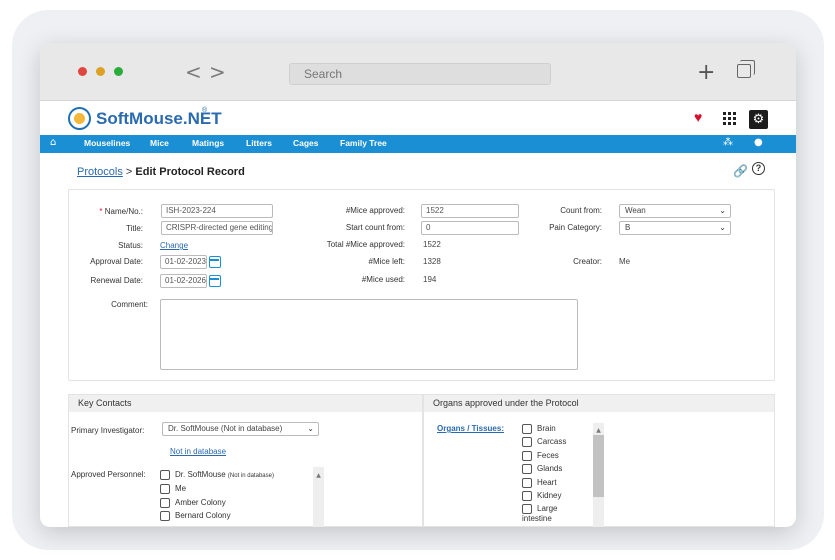  Describe the element at coordinates (628, 227) in the screenshot. I see `pain-category-value: B` at that location.